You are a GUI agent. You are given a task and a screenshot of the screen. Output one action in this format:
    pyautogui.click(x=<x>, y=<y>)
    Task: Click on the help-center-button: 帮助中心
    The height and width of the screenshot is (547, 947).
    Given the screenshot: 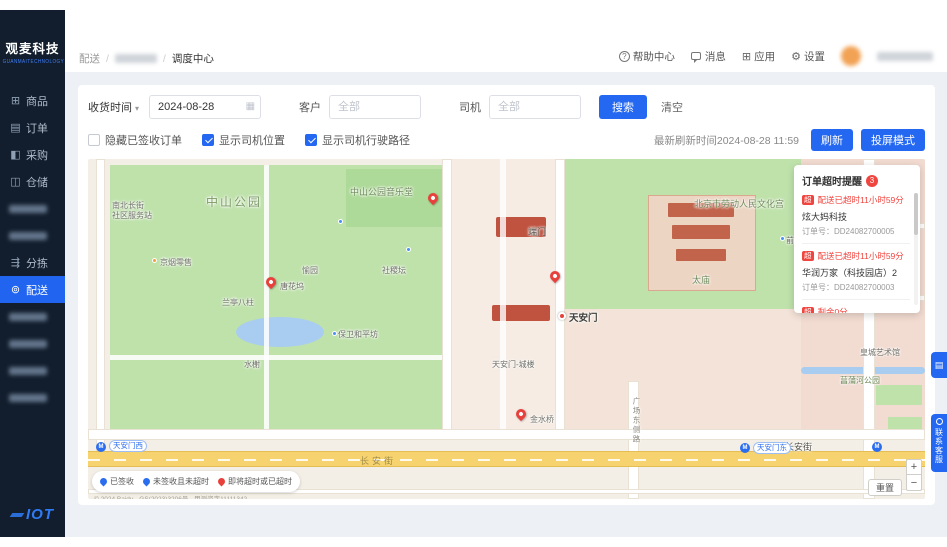 What is the action you would take?
    pyautogui.click(x=646, y=56)
    